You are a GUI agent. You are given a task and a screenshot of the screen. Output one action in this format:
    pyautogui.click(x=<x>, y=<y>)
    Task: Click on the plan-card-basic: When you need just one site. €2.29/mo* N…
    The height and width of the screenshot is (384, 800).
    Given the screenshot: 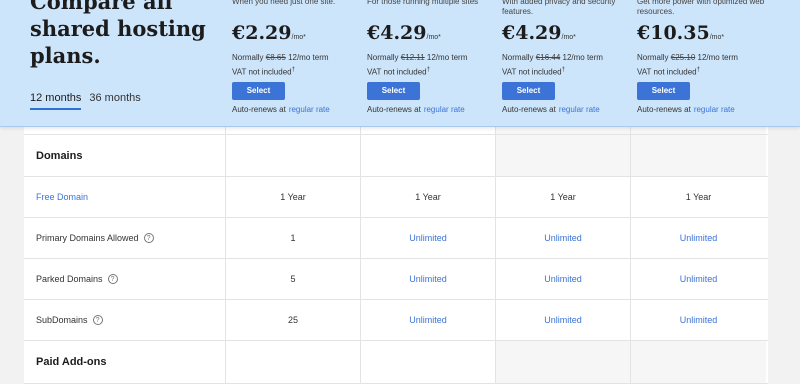 What is the action you would take?
    pyautogui.click(x=297, y=57)
    